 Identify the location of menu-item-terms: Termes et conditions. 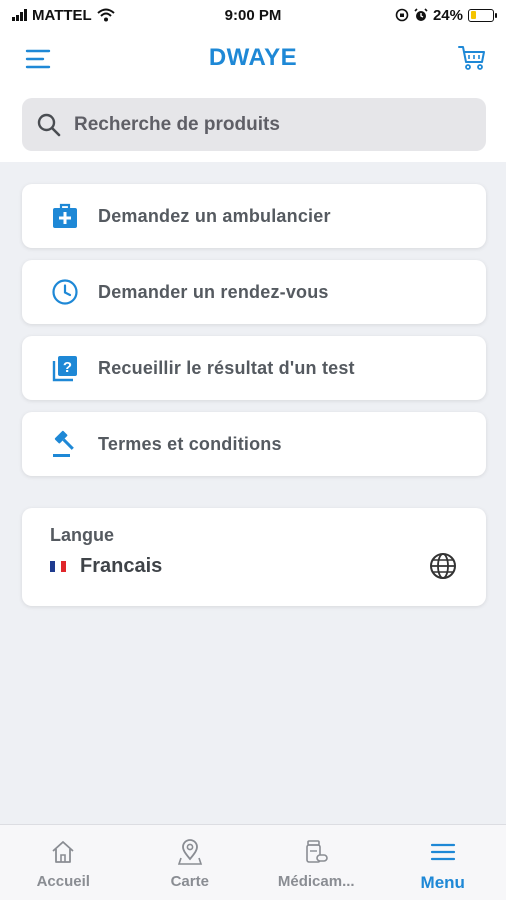
(254, 444).